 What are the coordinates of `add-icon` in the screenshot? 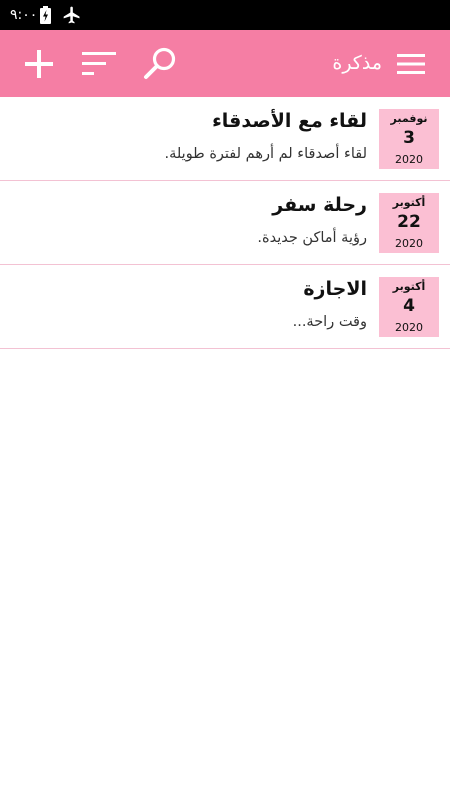 It's located at (39, 63).